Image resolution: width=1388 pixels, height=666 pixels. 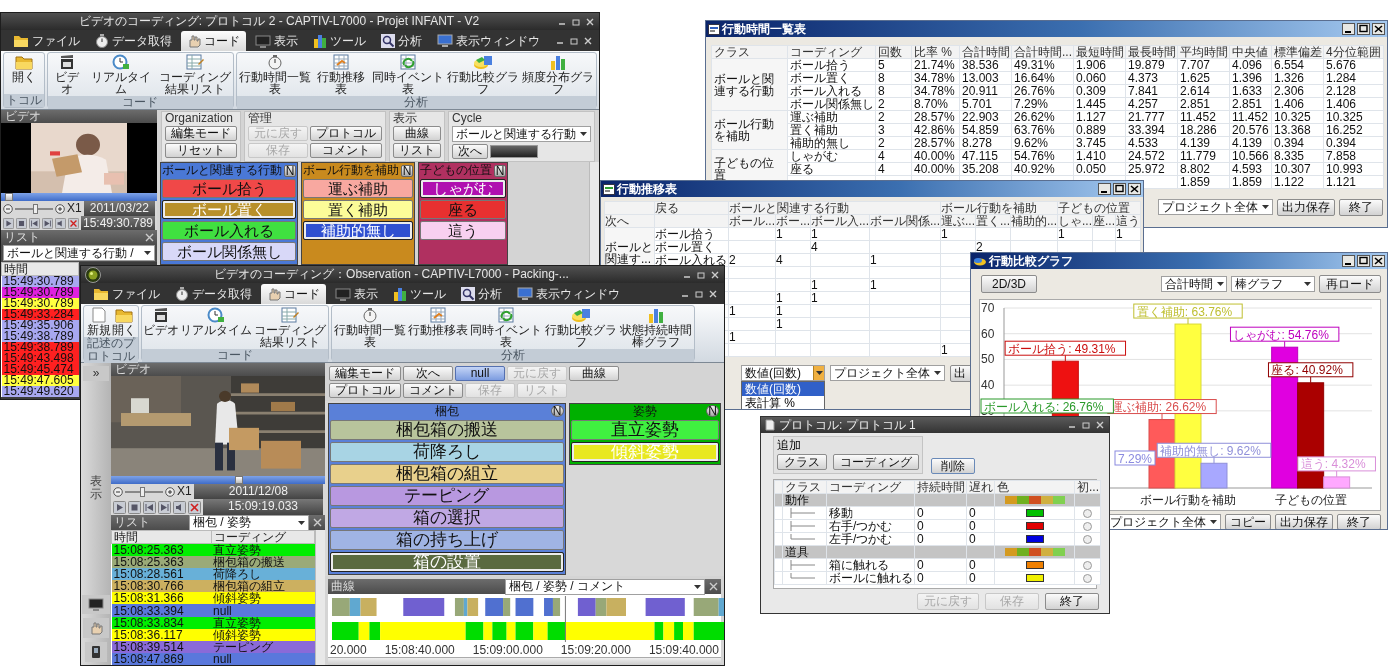 I want to click on list-cell: 15:49:47.605, so click(x=40, y=380).